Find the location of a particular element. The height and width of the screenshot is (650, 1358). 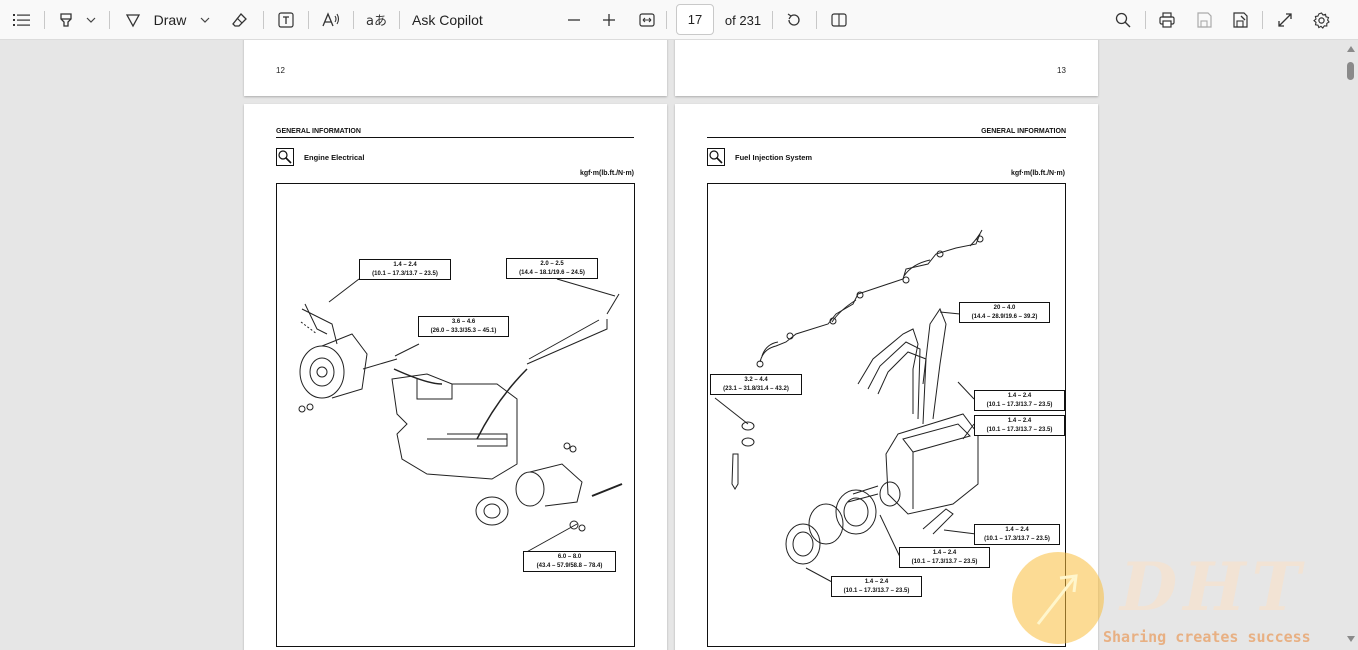

torque-callout: 20 – 4.0 (14.4 – 28.9/19.6 – 39.2) is located at coordinates (1004, 312).